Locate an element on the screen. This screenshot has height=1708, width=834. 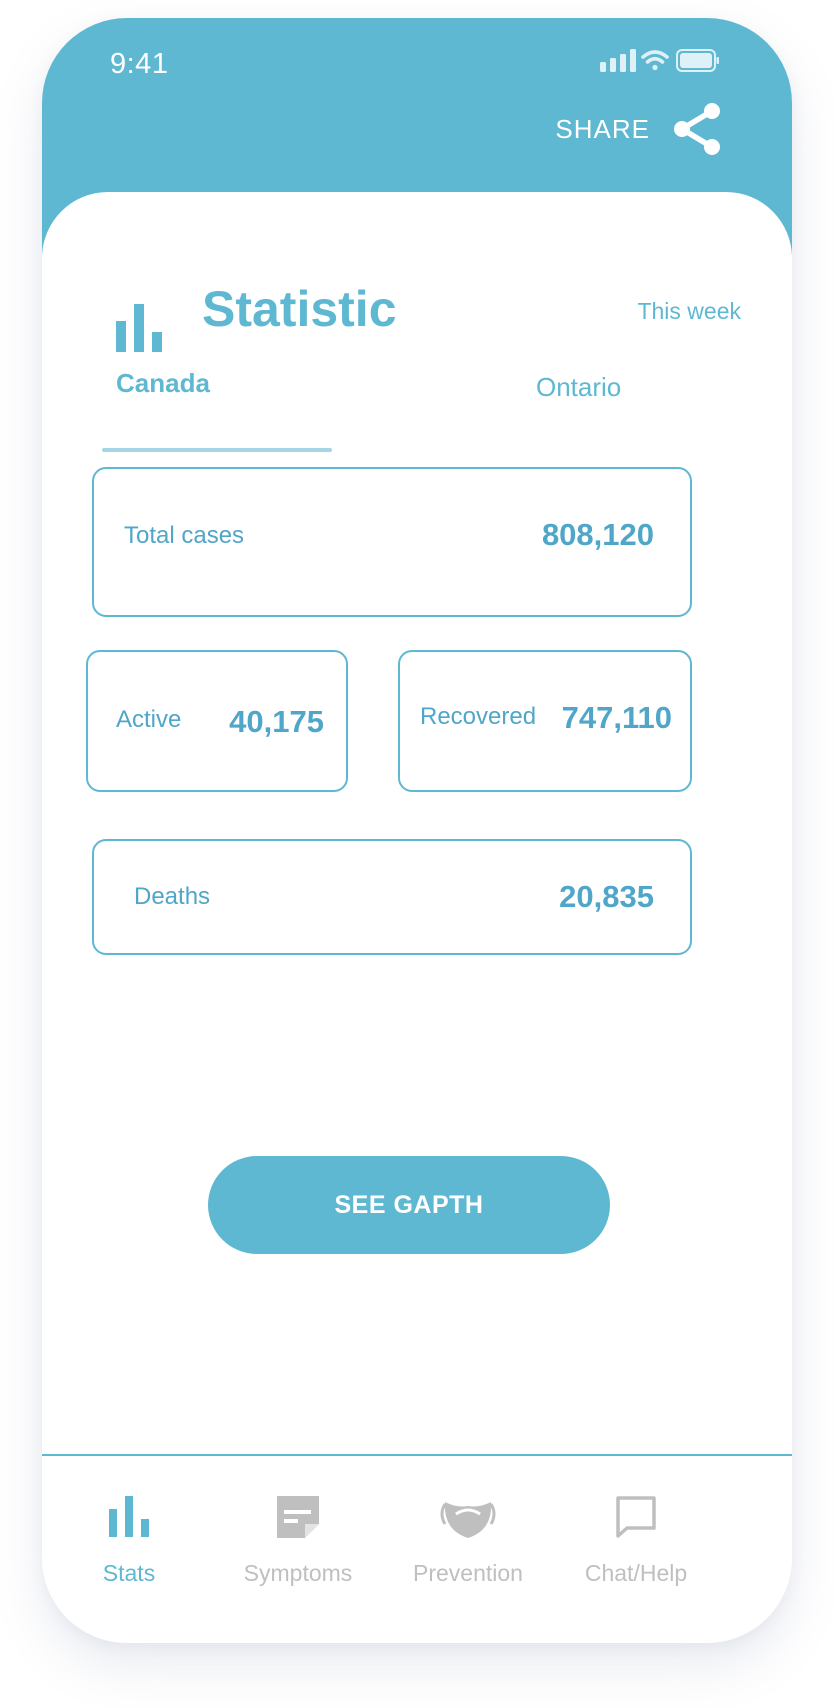
nav-label-stats: Stats is located at coordinates (129, 1573).